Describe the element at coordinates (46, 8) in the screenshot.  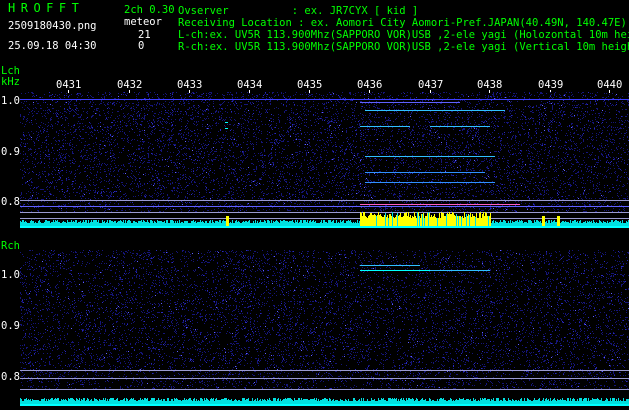
I see `app-brand: HROFFT` at that location.